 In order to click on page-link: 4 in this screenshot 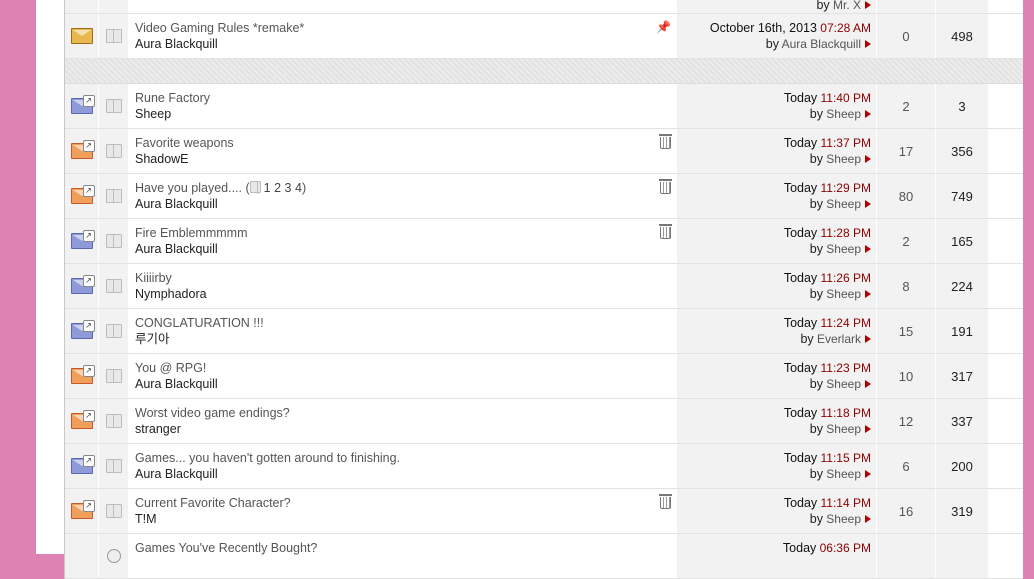, I will do `click(298, 188)`.